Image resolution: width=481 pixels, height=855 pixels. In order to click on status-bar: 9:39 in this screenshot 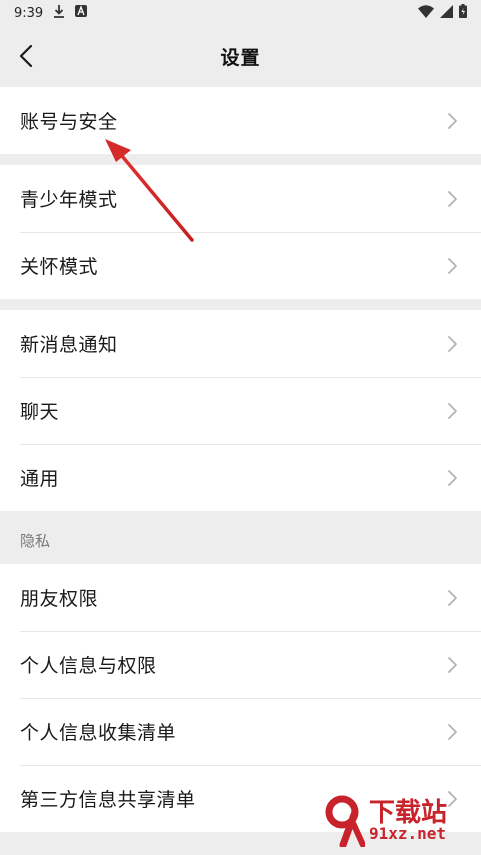, I will do `click(240, 13)`.